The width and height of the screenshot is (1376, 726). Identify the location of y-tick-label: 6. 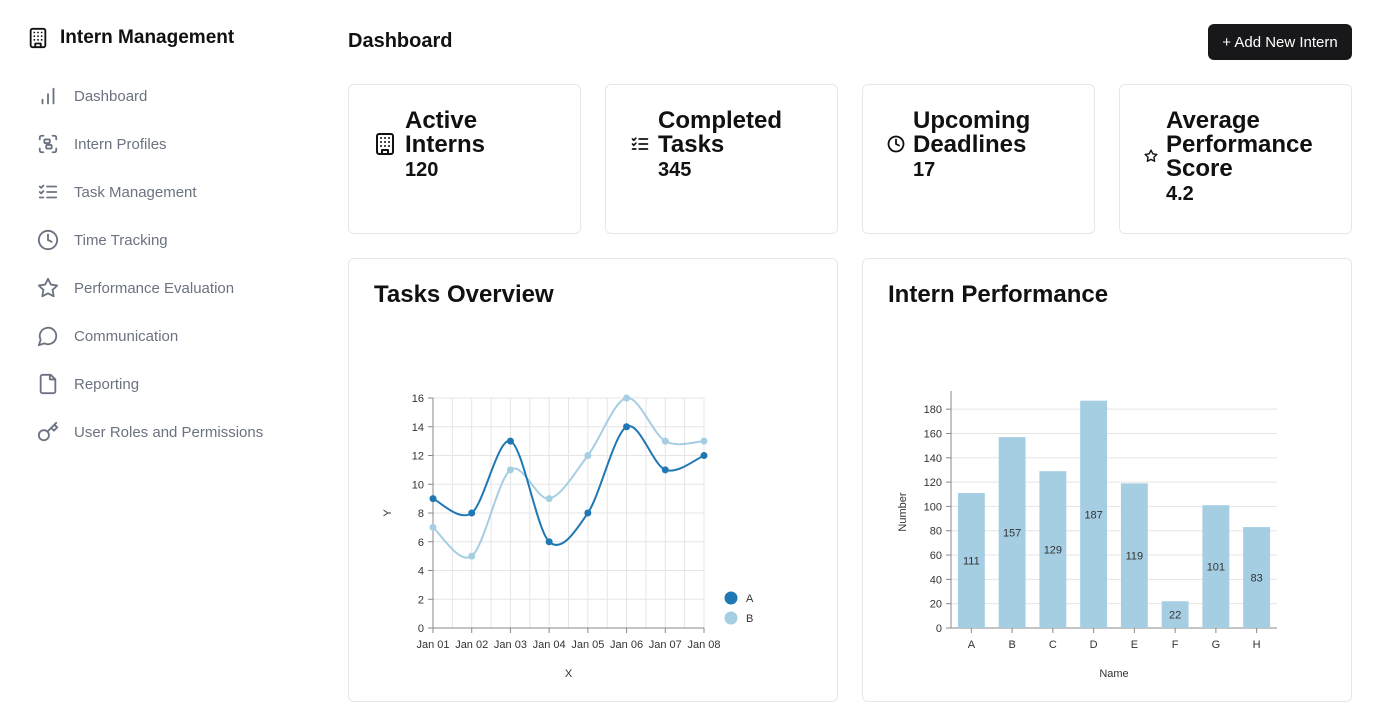
(421, 543).